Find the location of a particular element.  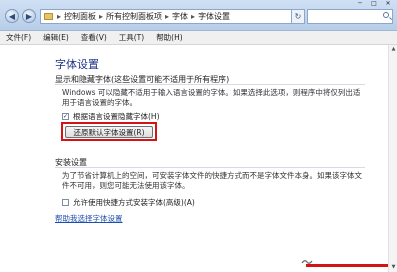

page-title: 字体设置 is located at coordinates (77, 64).